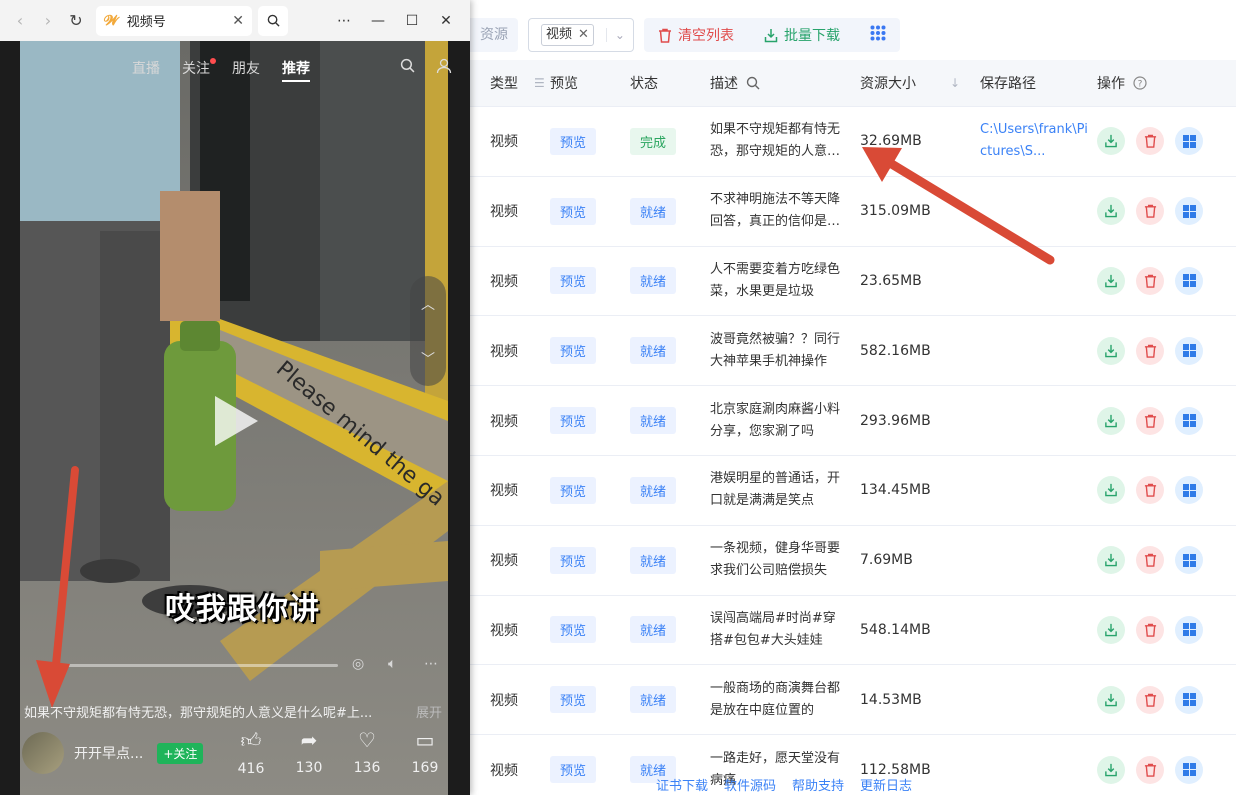  Describe the element at coordinates (955, 83) in the screenshot. I see `sort-down-icon: ↓` at that location.